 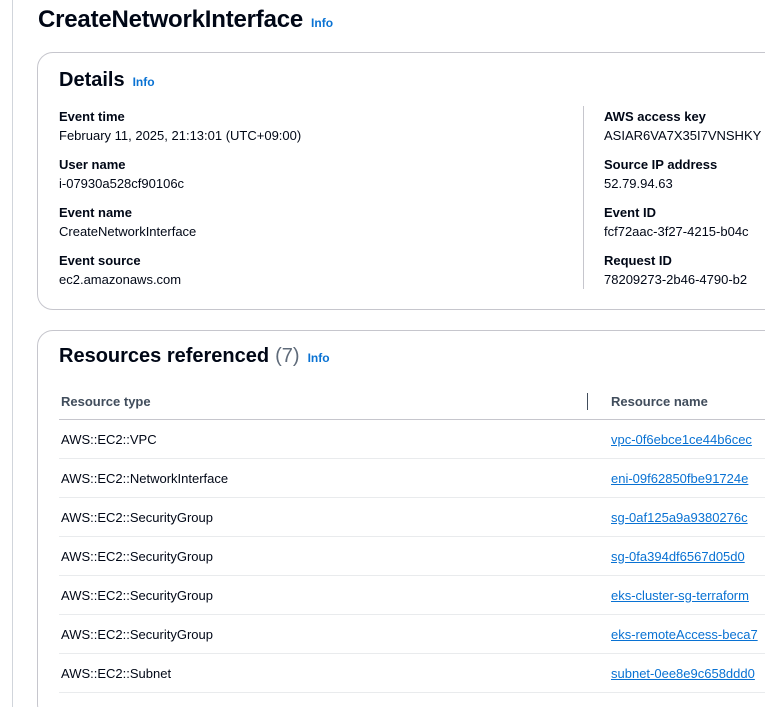 What do you see at coordinates (144, 82) in the screenshot?
I see `details-info-link: Info` at bounding box center [144, 82].